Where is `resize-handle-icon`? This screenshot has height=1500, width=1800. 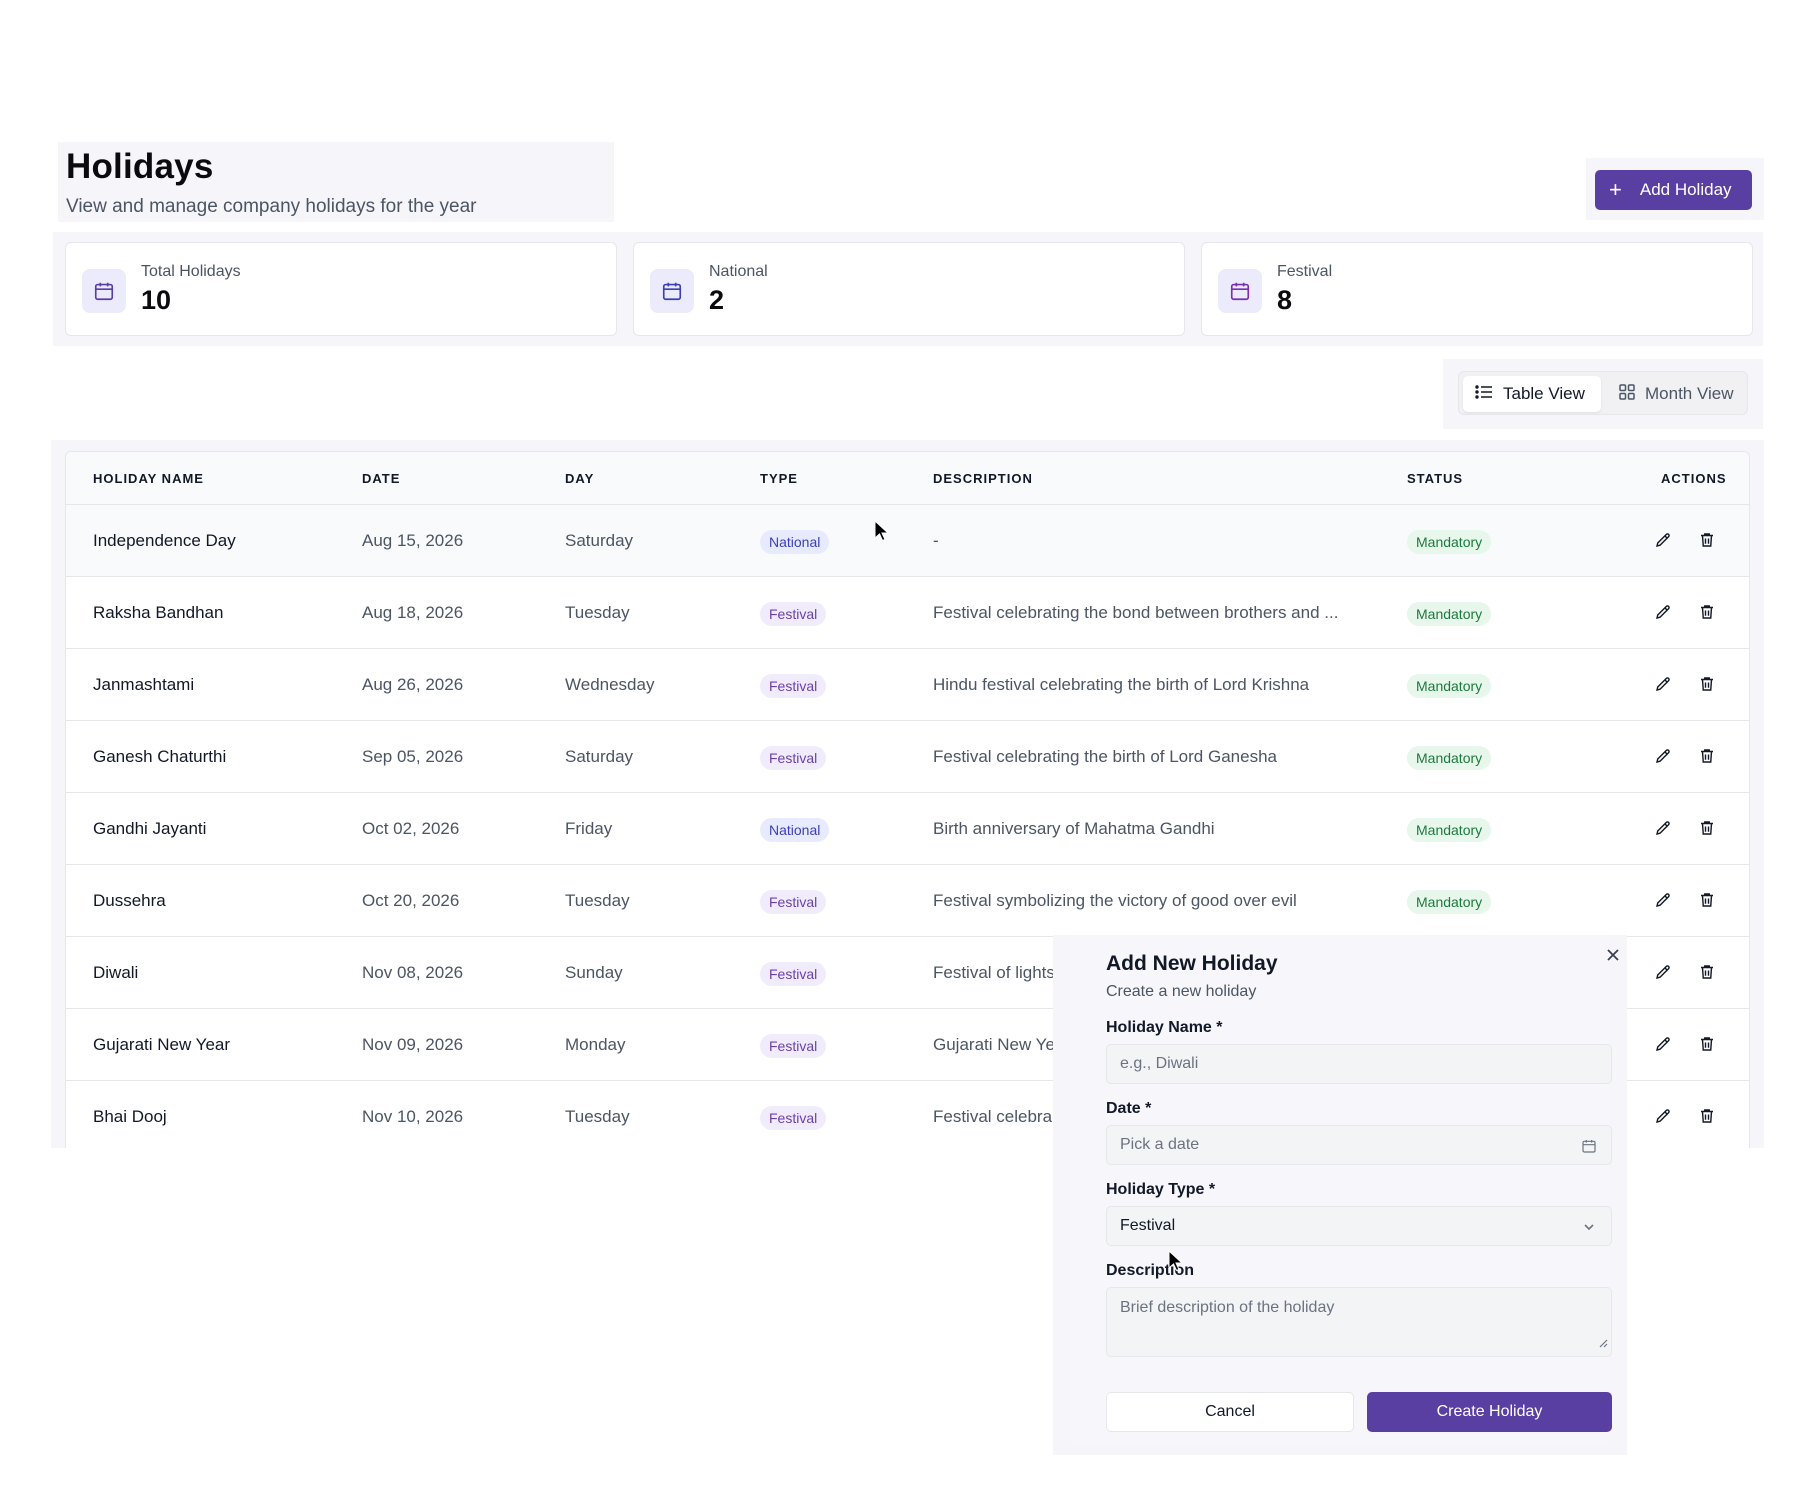
resize-handle-icon is located at coordinates (1603, 1344).